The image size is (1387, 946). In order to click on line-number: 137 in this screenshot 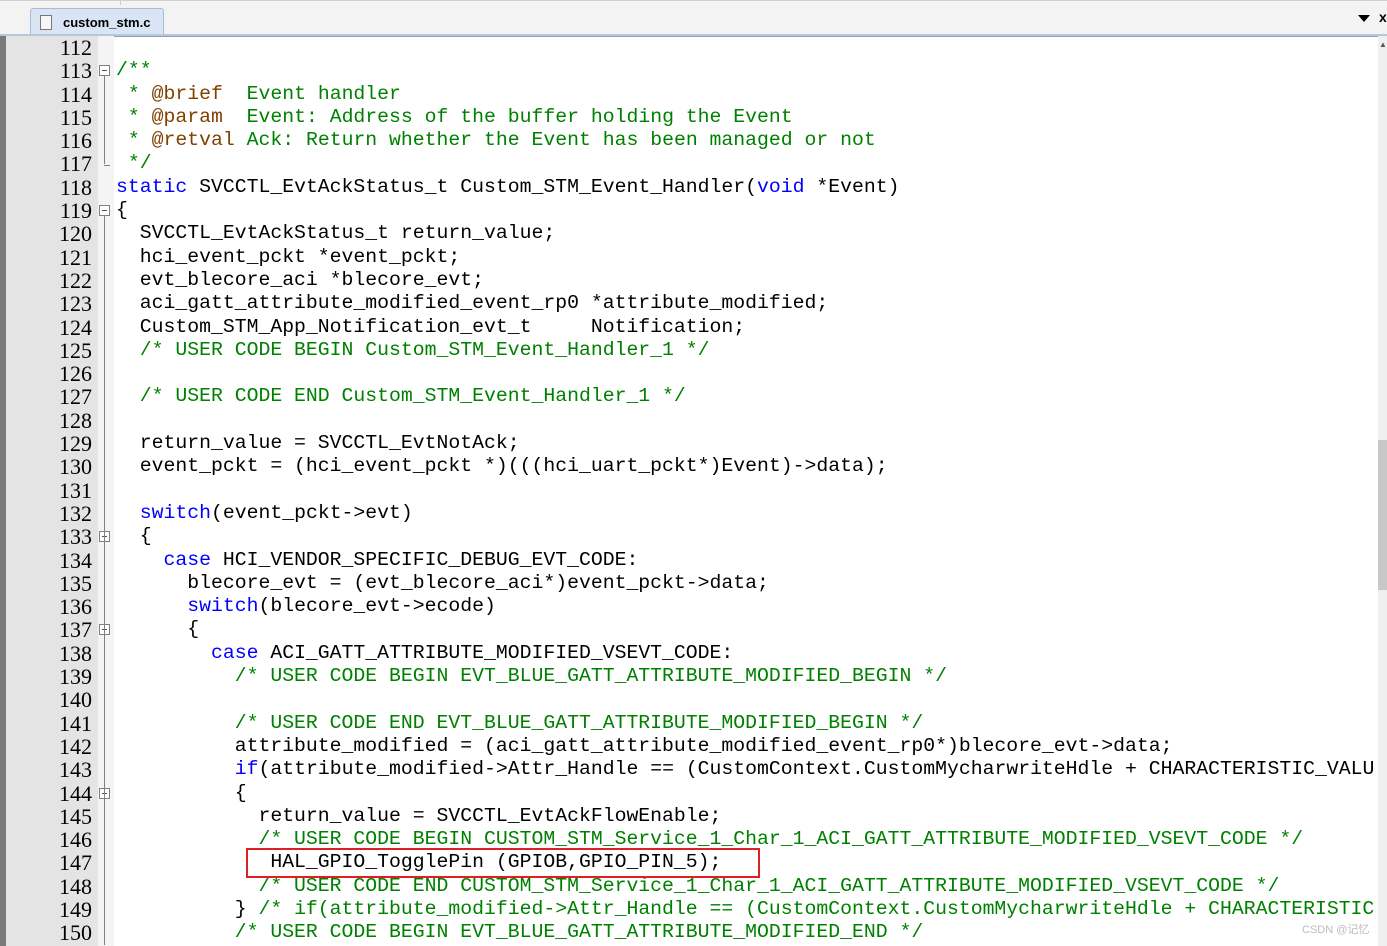, I will do `click(75, 630)`.